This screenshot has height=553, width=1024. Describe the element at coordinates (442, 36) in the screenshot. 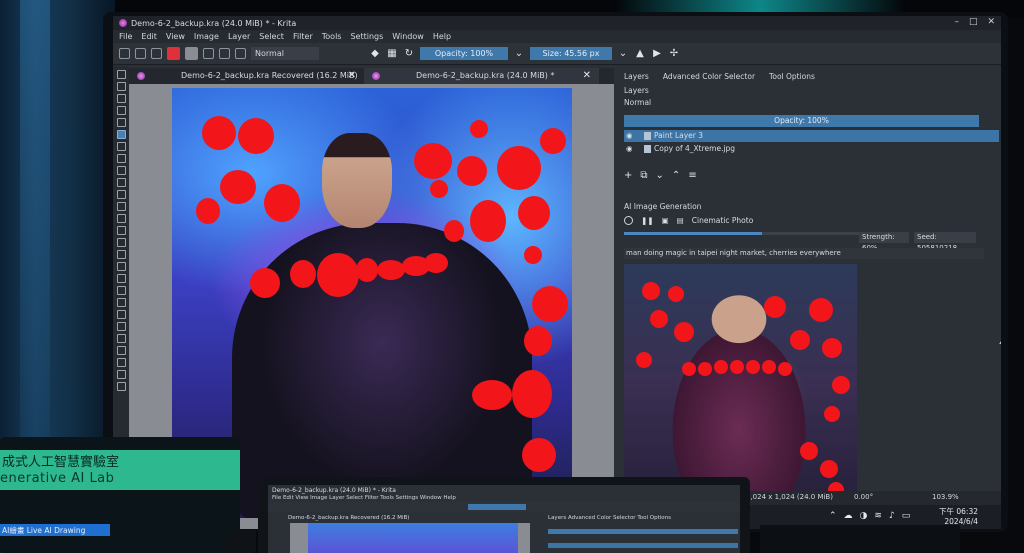

I see `menu-help: Help` at that location.